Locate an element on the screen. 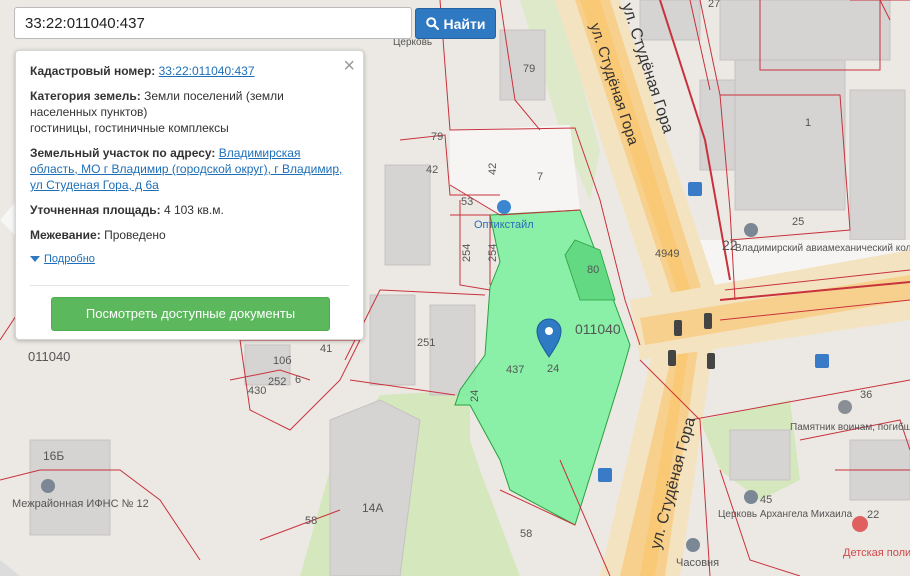 This screenshot has width=910, height=576. hospital-icon is located at coordinates (860, 524).